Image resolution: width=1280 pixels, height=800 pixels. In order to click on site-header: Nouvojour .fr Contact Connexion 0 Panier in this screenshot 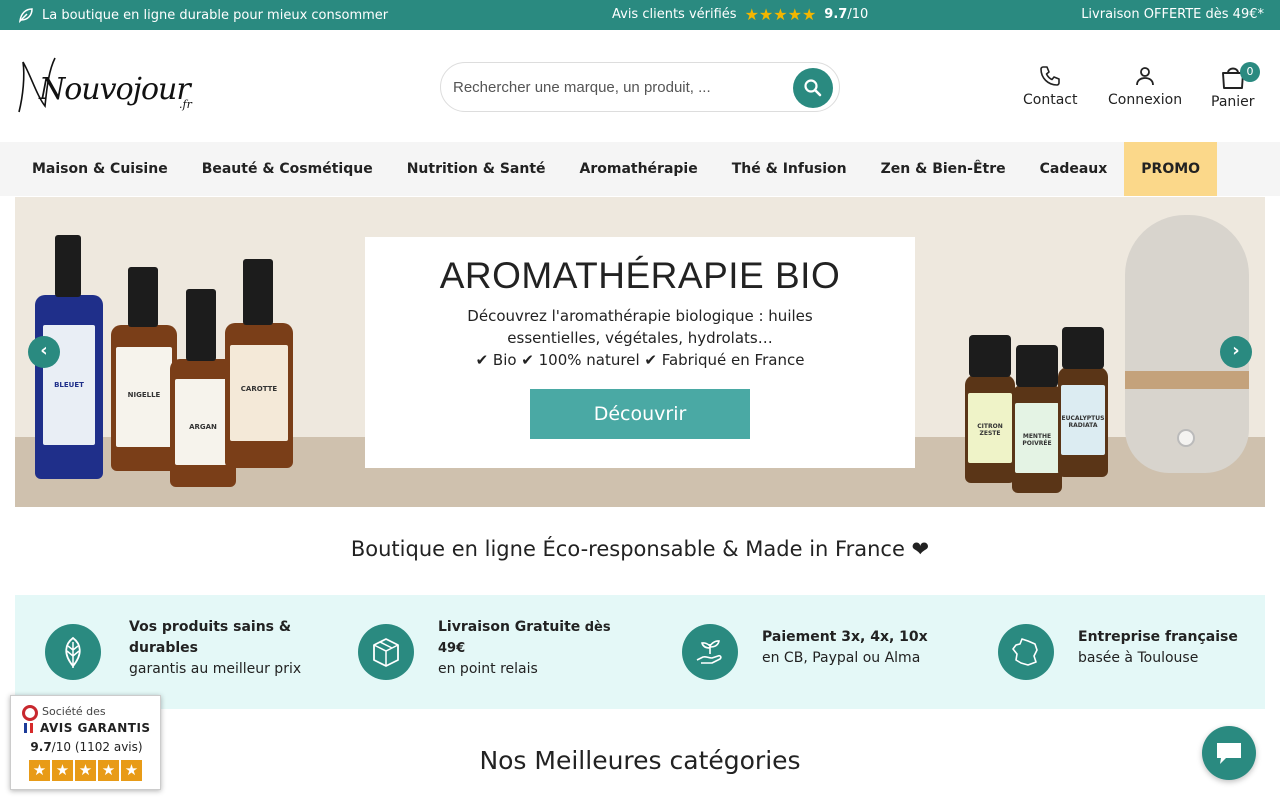, I will do `click(640, 86)`.